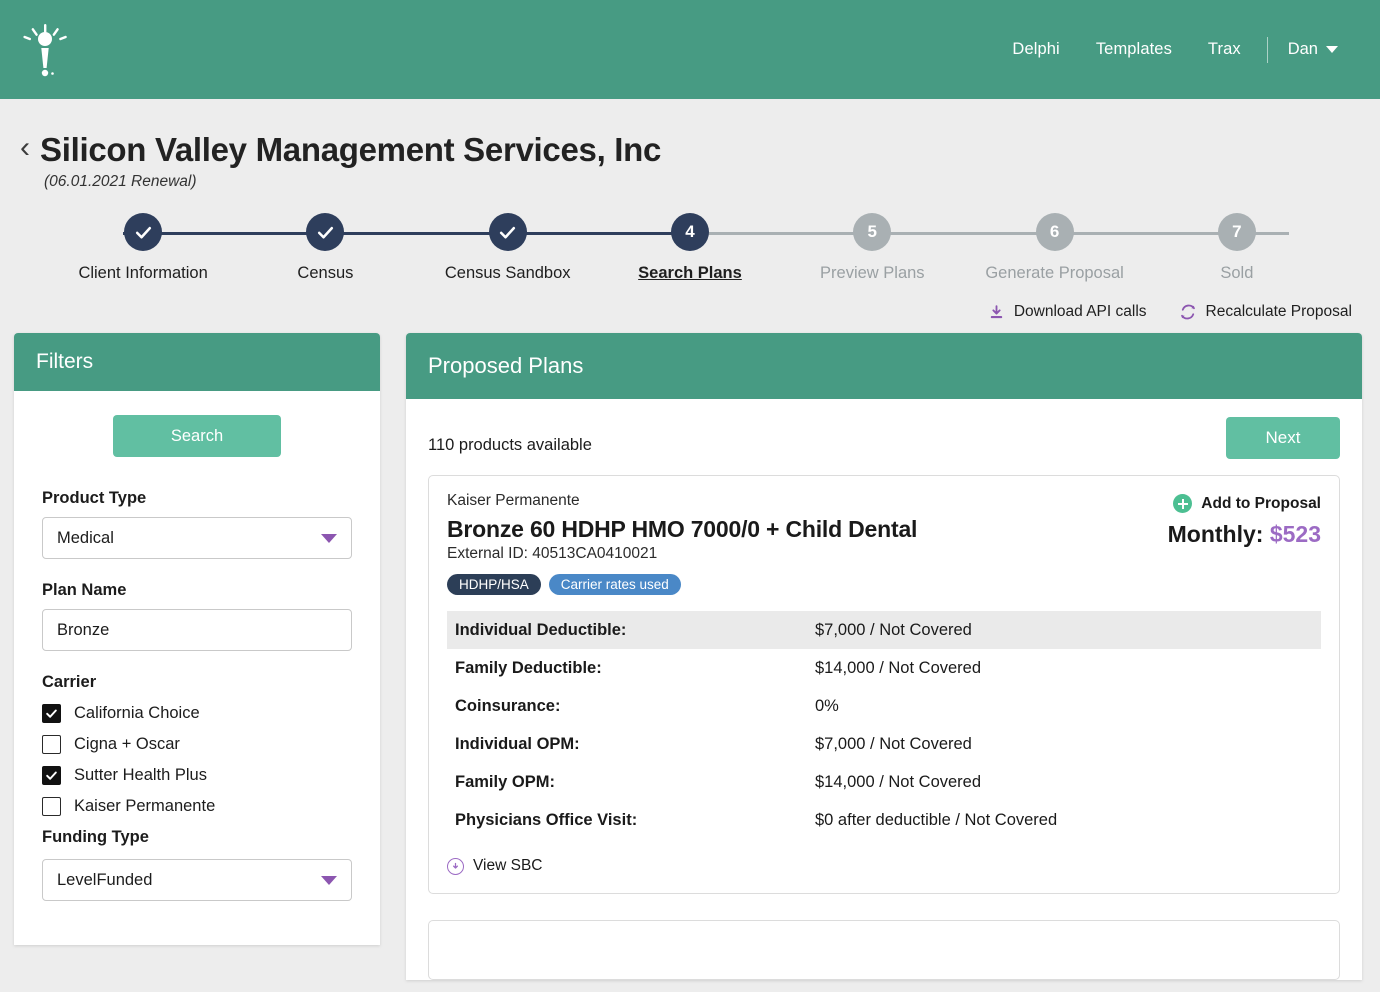 The image size is (1380, 992). Describe the element at coordinates (94, 498) in the screenshot. I see `product-type-label: Product Type` at that location.